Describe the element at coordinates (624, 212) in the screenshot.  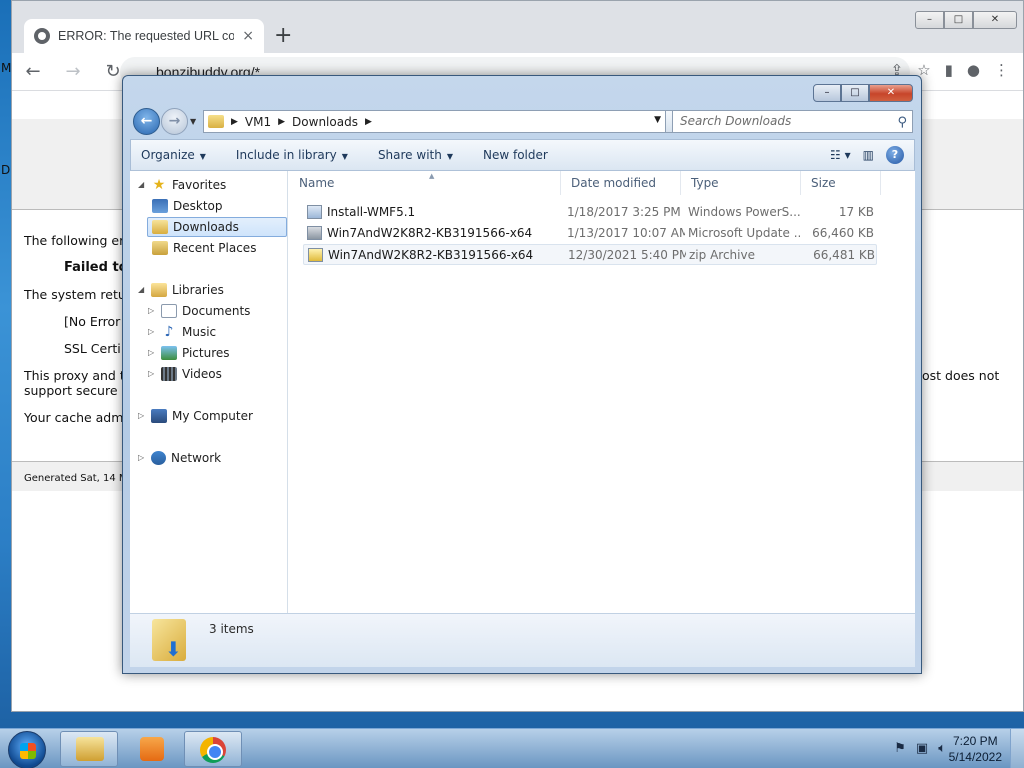
I see `file-date: 1/18/2017 3:25 PM` at that location.